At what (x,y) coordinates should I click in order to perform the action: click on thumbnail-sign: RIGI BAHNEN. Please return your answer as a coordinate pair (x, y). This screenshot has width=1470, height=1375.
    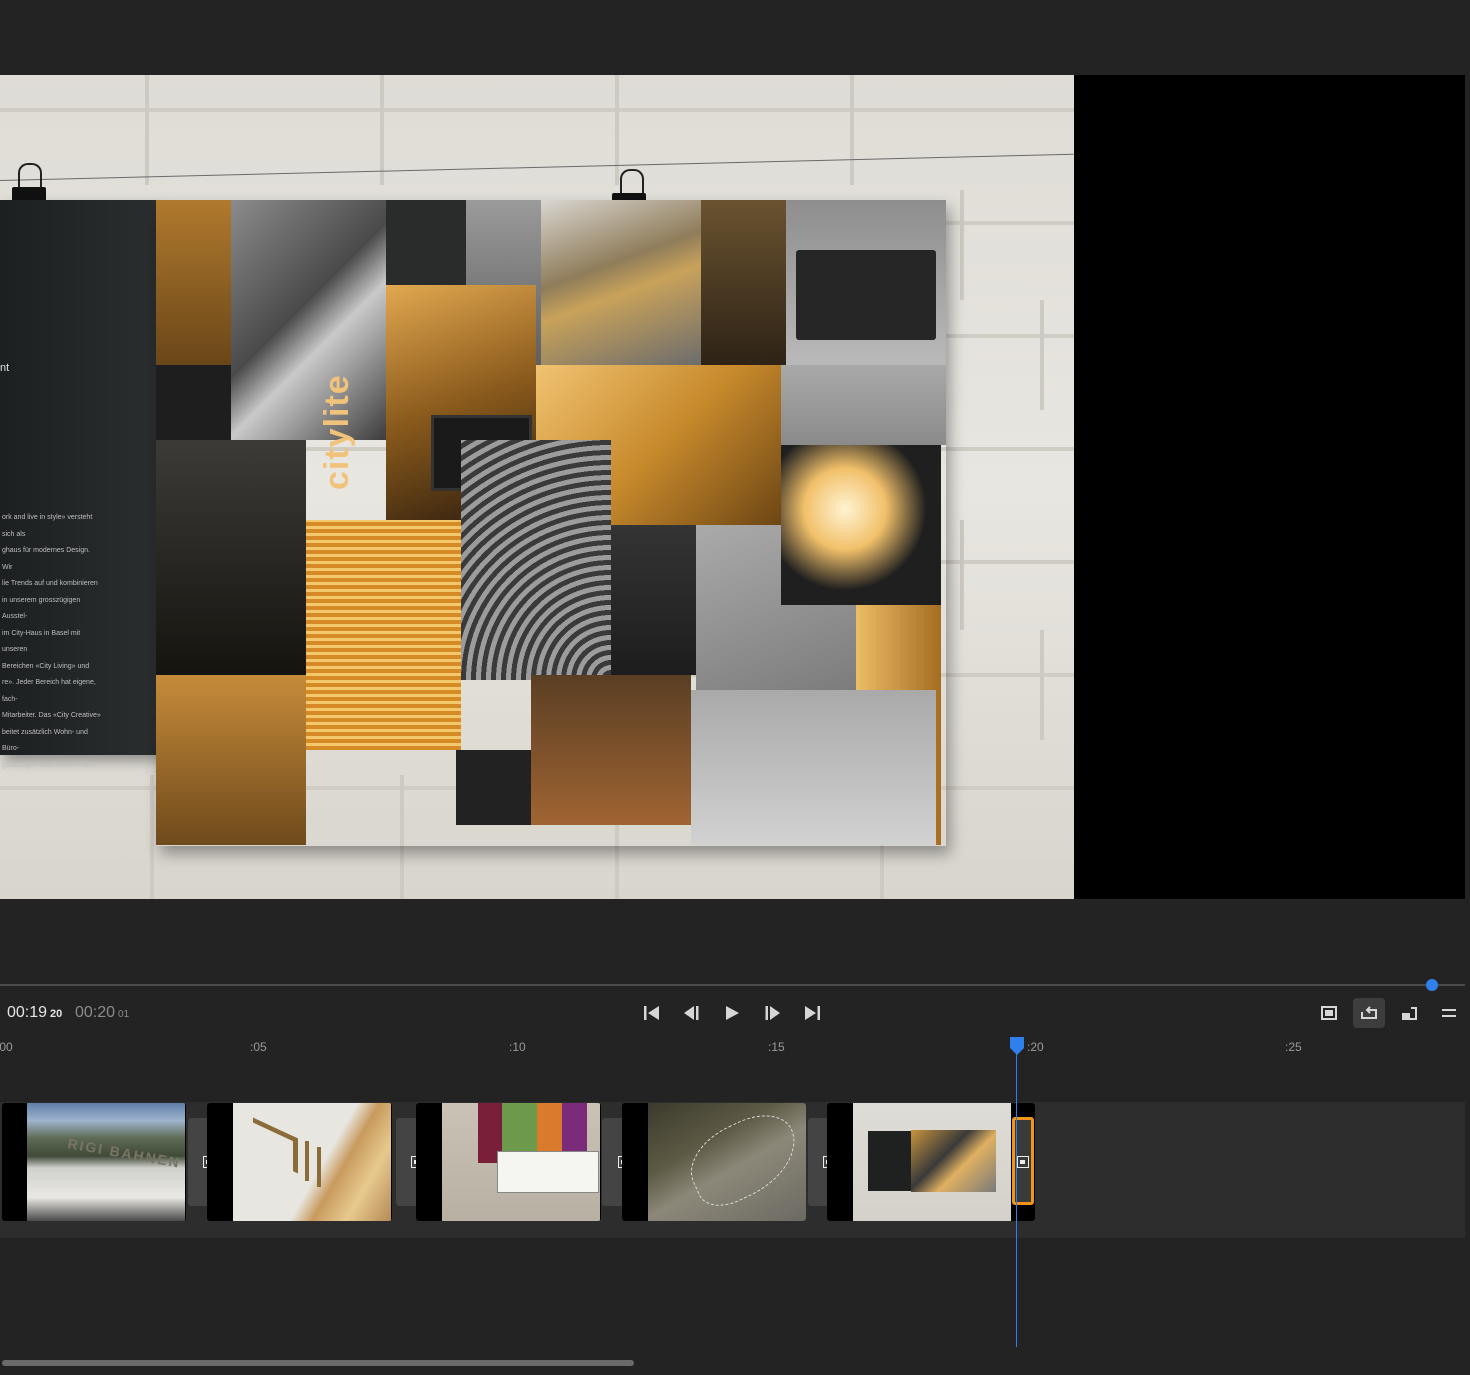
    Looking at the image, I should click on (124, 1153).